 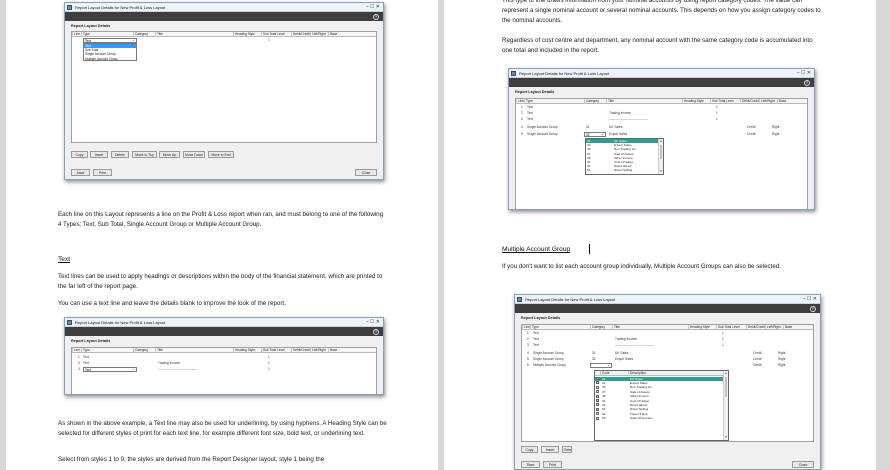 What do you see at coordinates (620, 113) in the screenshot?
I see `row-title: Trading Income` at bounding box center [620, 113].